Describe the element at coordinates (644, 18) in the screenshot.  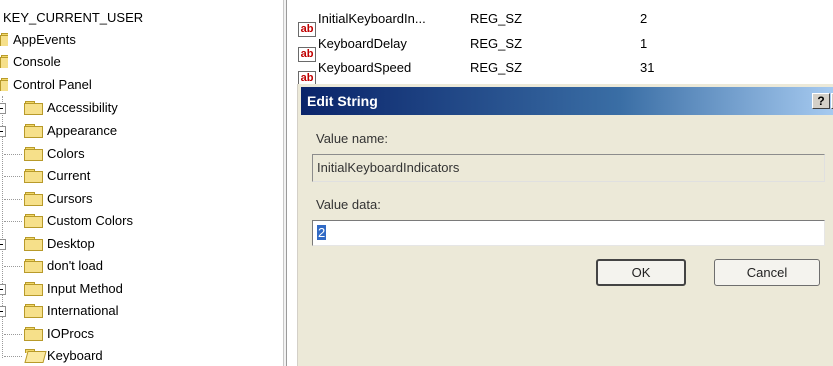
I see `value-data: 2` at that location.